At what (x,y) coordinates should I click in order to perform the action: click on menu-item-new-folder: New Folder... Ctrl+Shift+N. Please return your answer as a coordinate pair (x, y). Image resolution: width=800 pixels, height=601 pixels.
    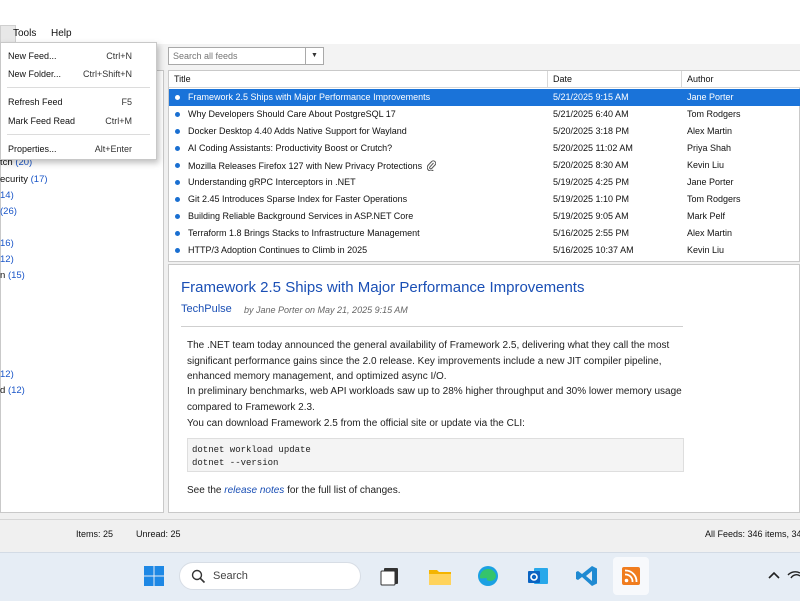
    Looking at the image, I should click on (78, 74).